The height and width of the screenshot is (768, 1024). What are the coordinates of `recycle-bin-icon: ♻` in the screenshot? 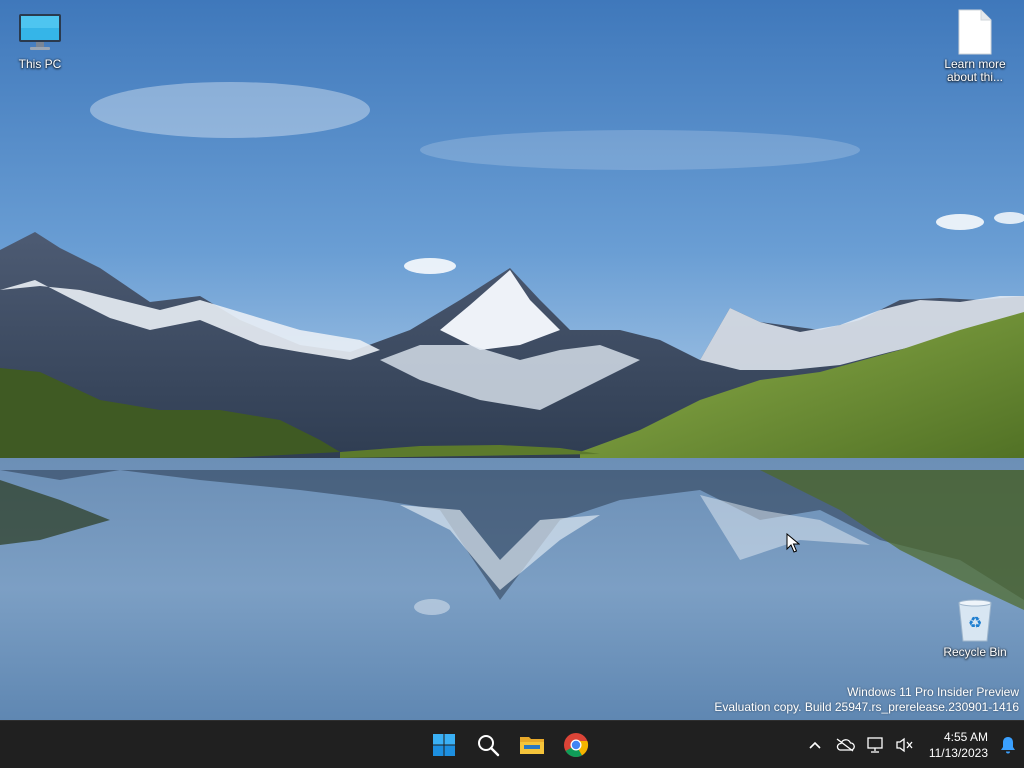 It's located at (975, 620).